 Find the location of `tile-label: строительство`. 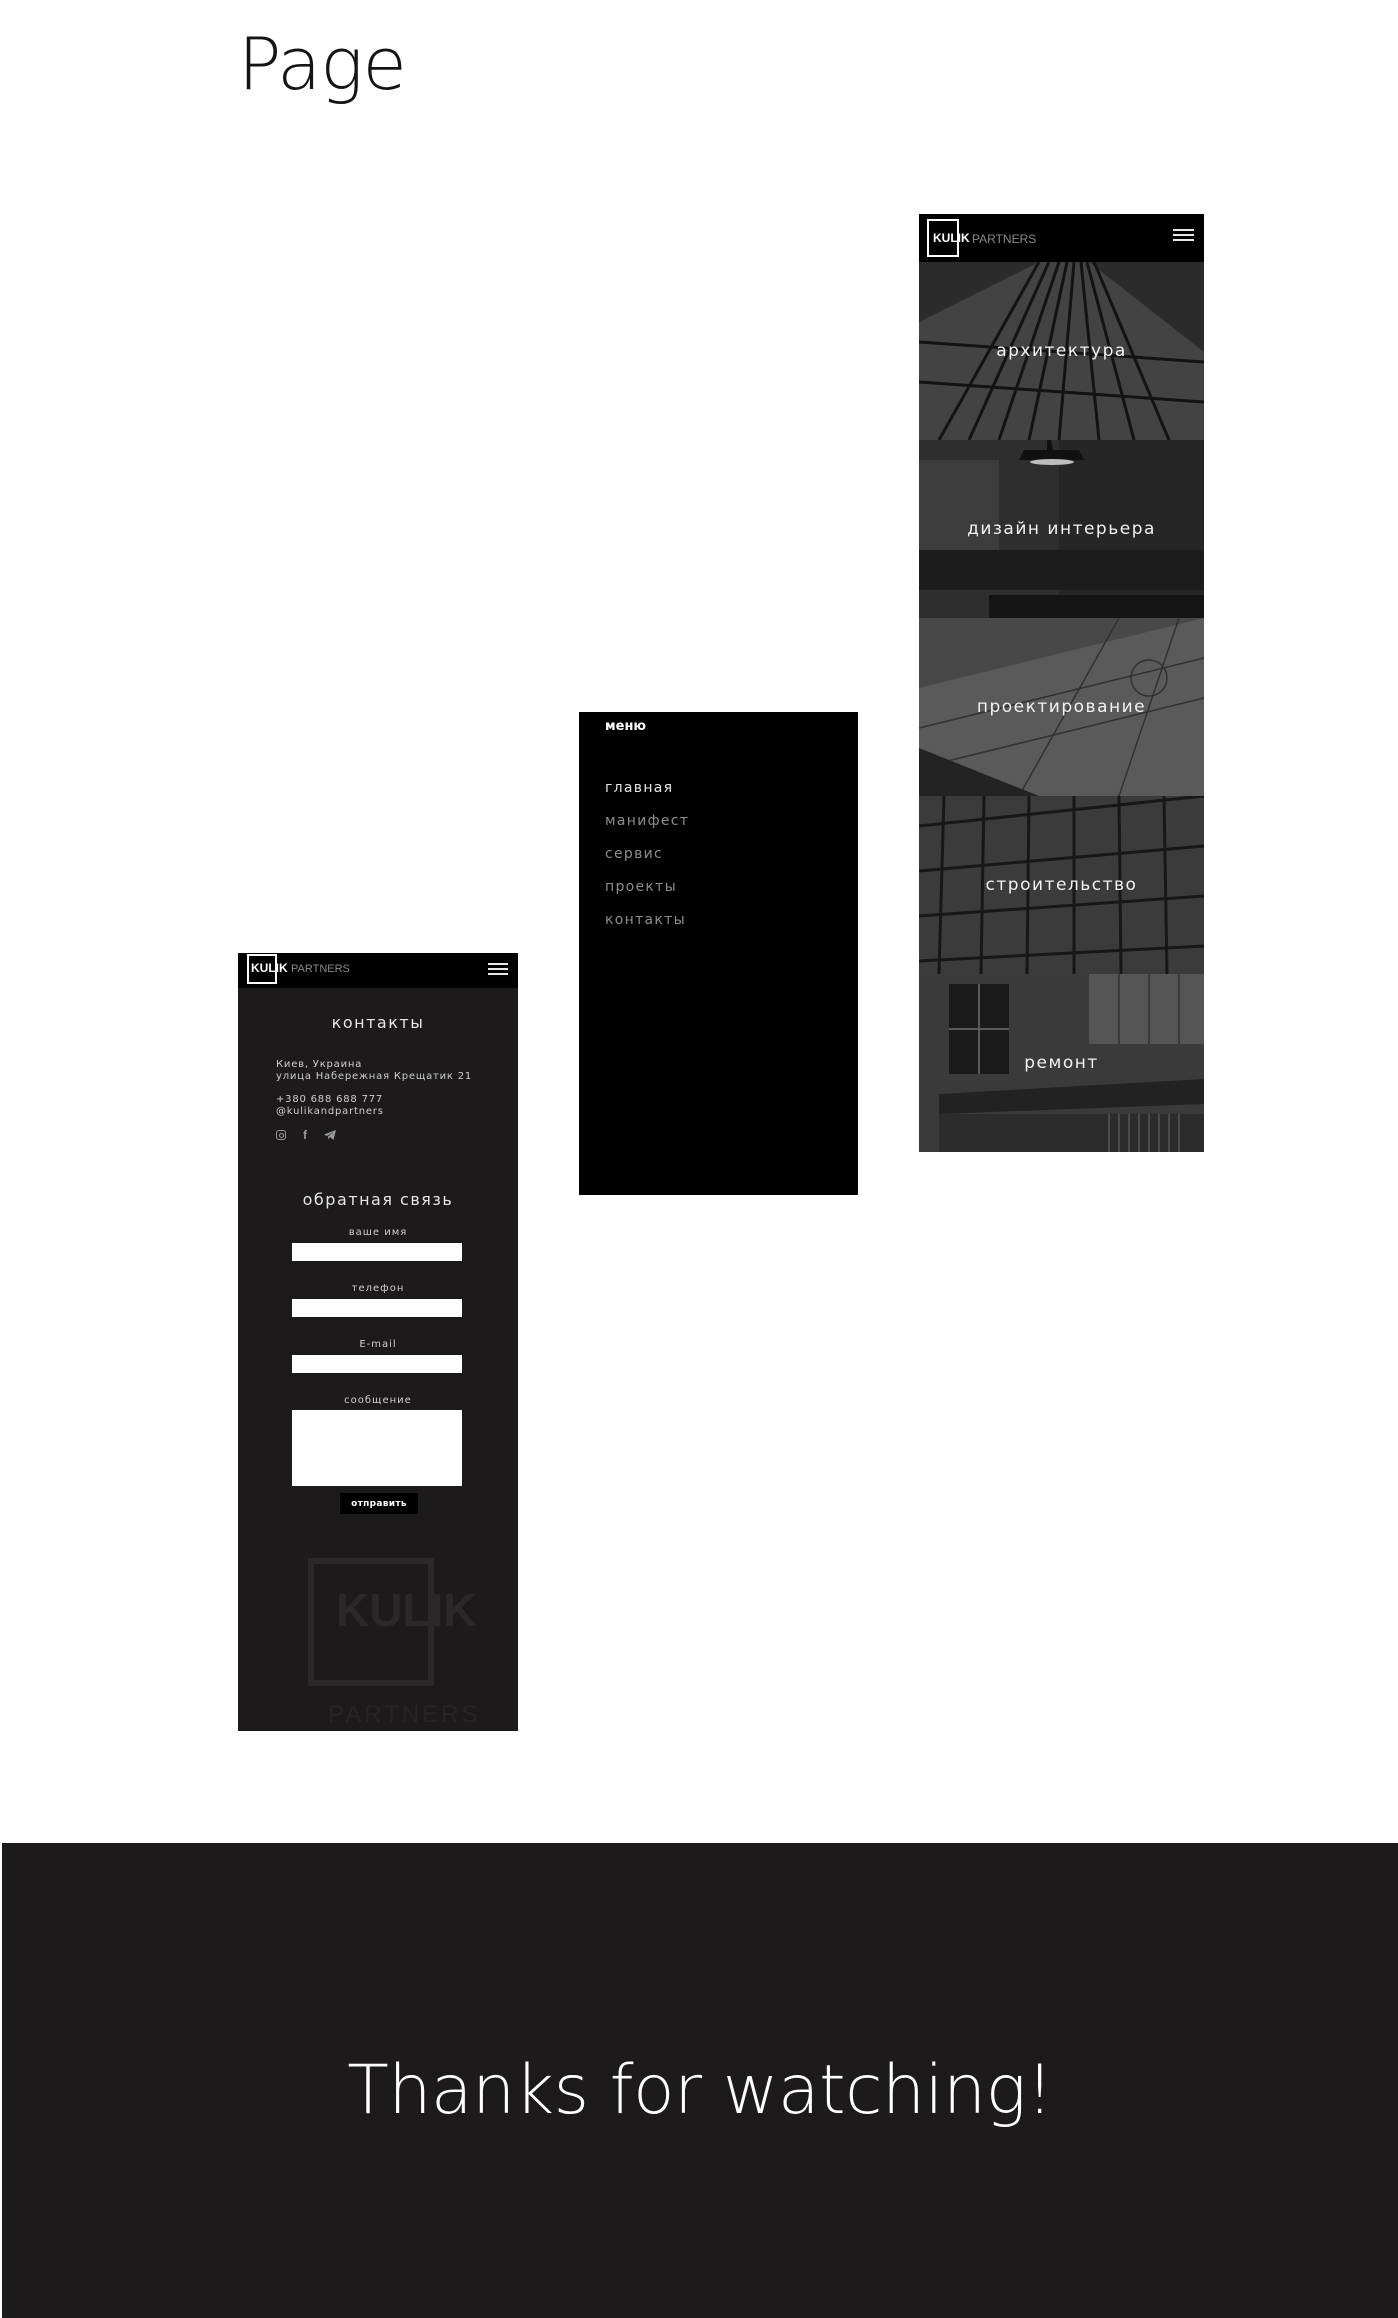

tile-label: строительство is located at coordinates (1061, 885).